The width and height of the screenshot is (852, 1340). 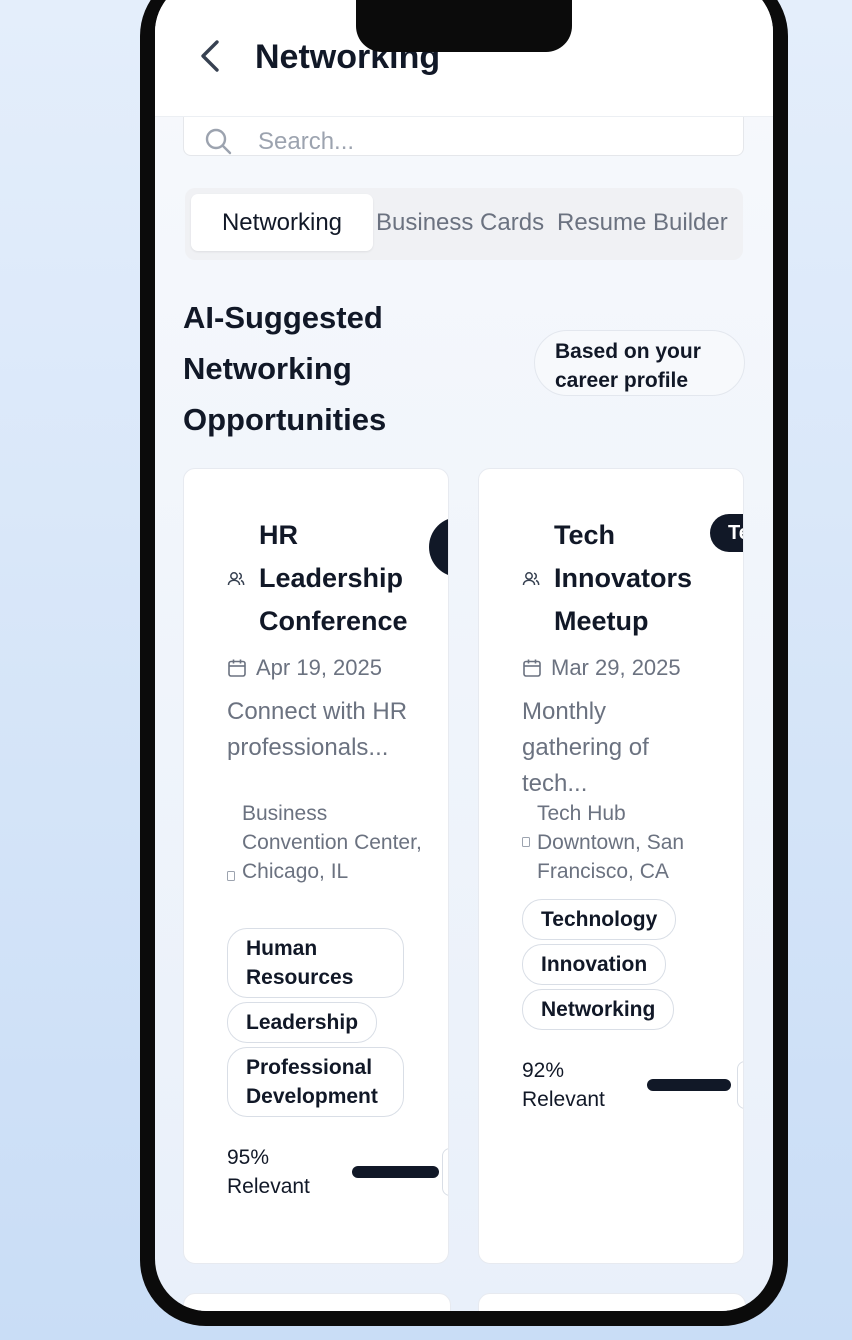 What do you see at coordinates (616, 667) in the screenshot?
I see `event-date: Mar 29, 2025` at bounding box center [616, 667].